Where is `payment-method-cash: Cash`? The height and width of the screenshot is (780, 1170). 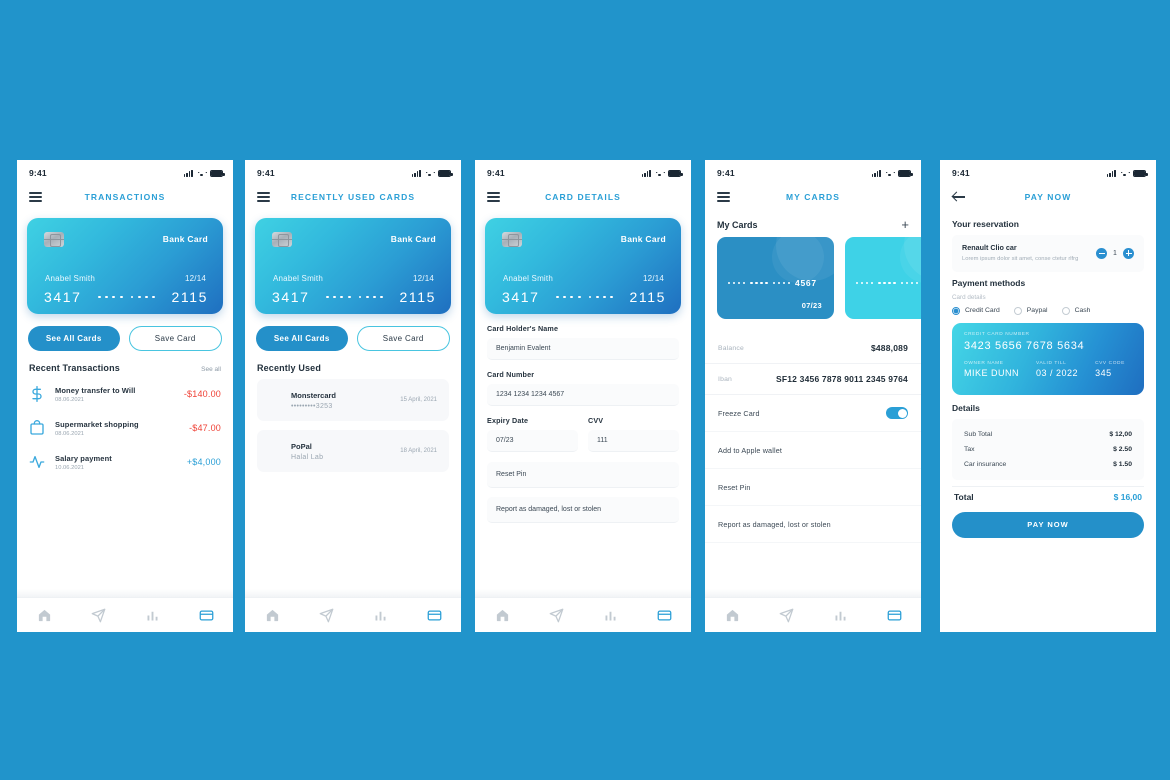
payment-method-cash: Cash is located at coordinates (1075, 310).